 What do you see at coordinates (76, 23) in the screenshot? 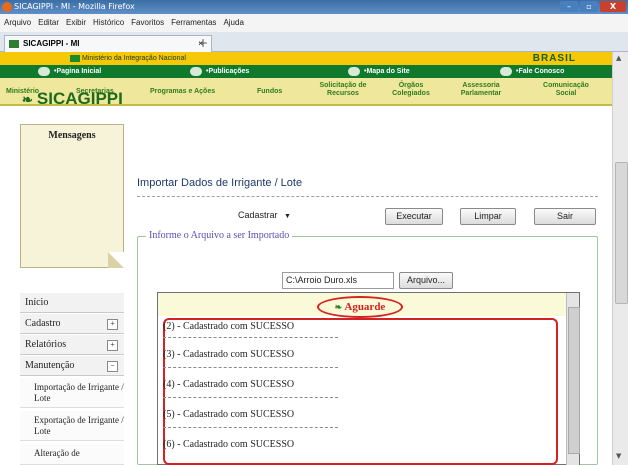
I see `menu-exibir: Exibir` at bounding box center [76, 23].